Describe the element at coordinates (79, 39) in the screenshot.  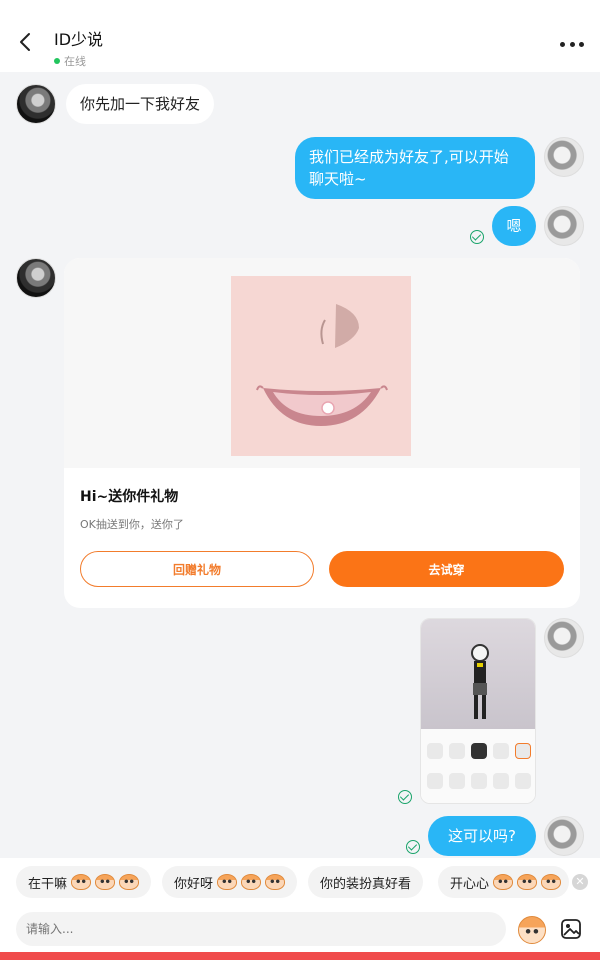
I see `chat-title: ID少说` at that location.